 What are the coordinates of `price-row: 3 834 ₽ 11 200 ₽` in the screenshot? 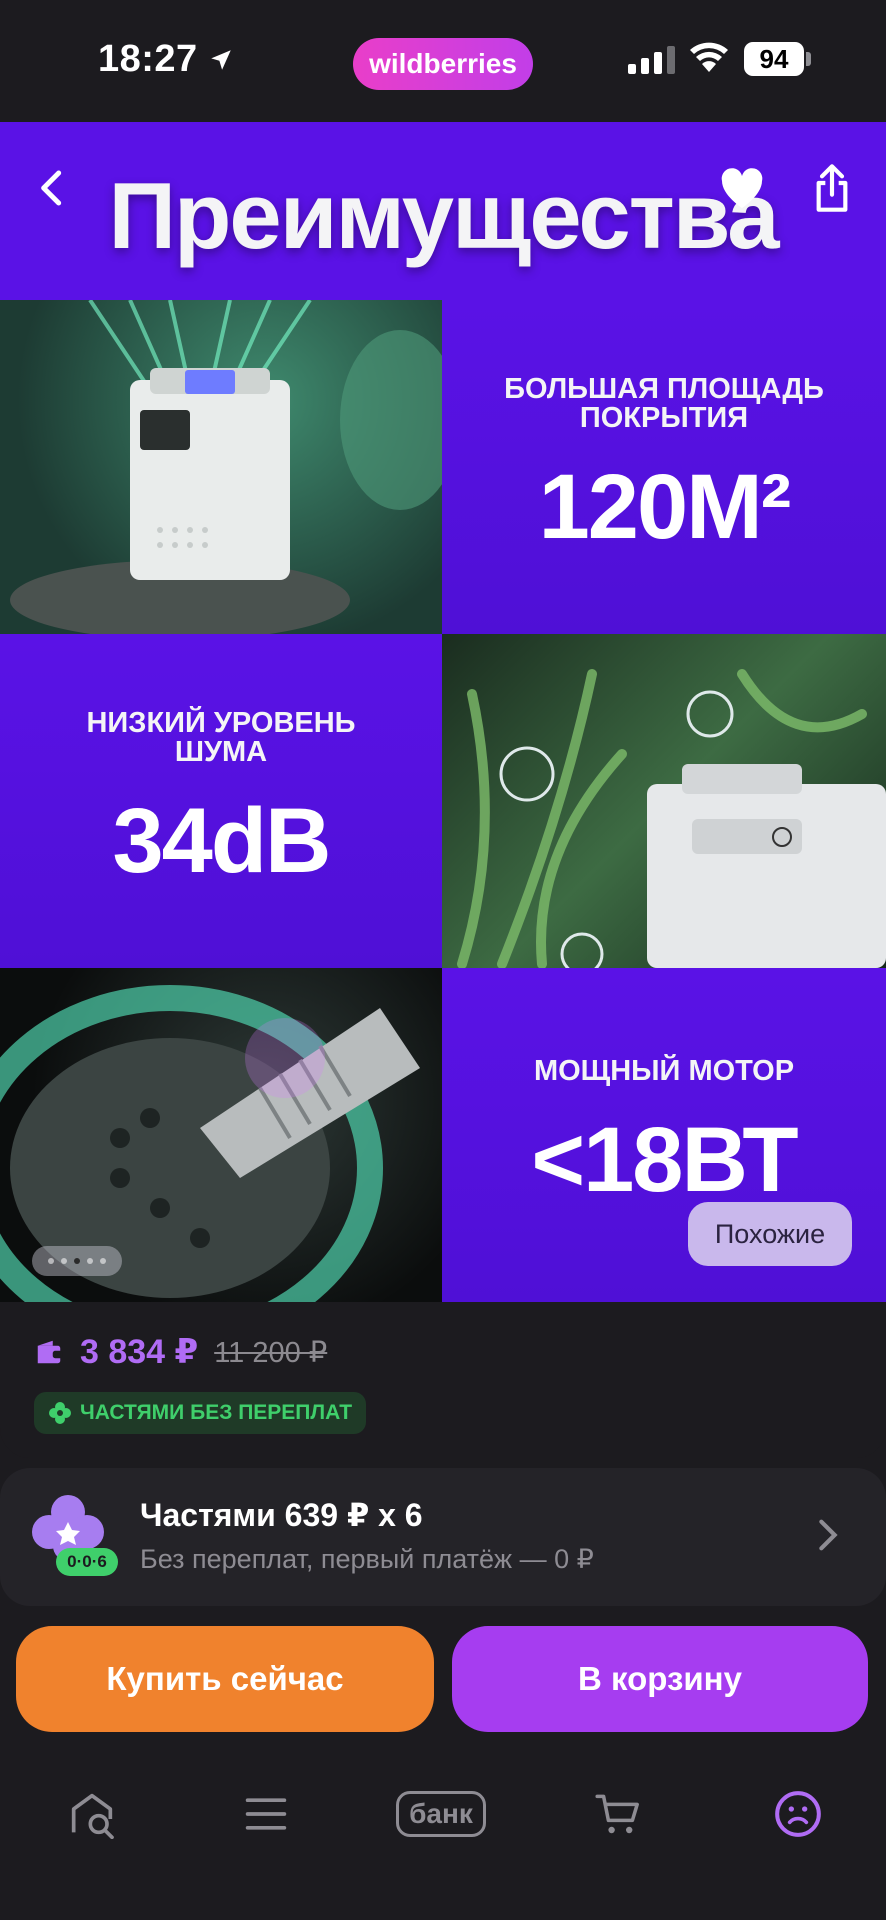 It's located at (180, 1352).